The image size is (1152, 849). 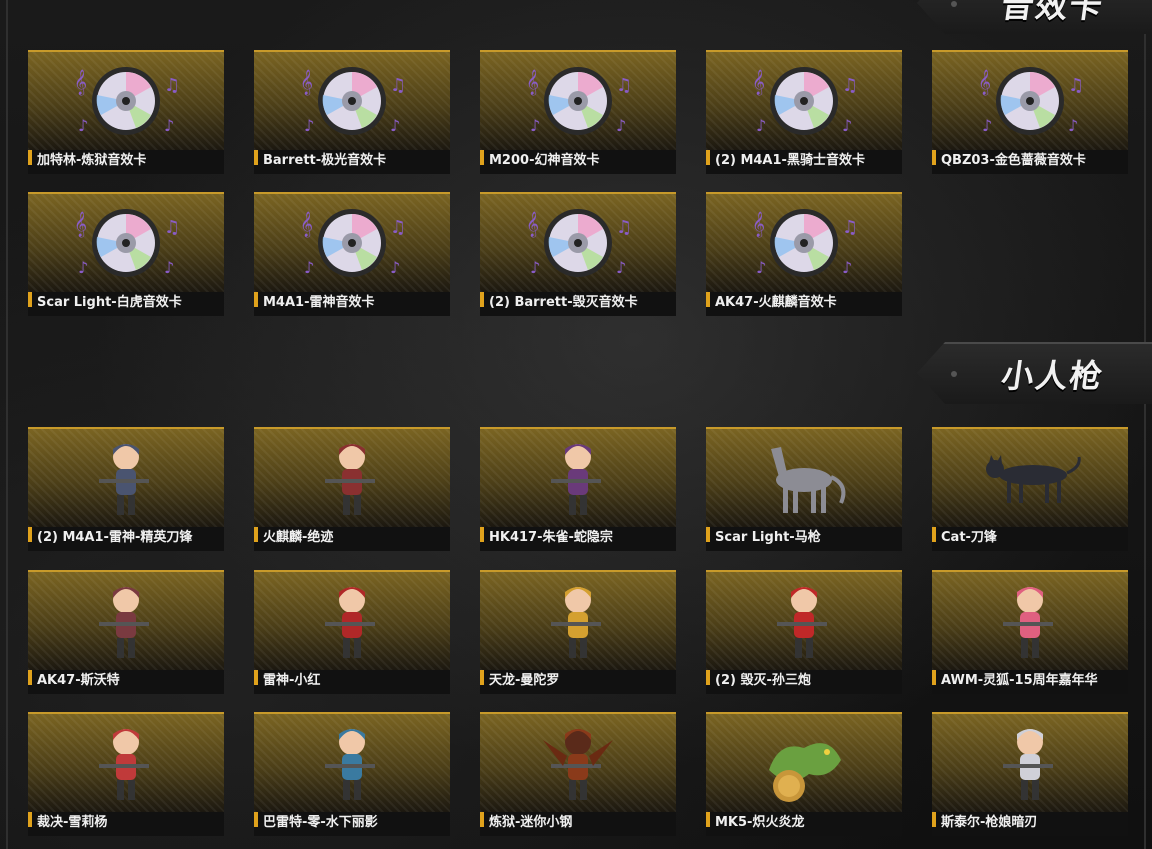 I want to click on music-card: 𝄞 ♫ ♪ ♪ QBZ03-金色蔷薇音效卡, so click(x=1030, y=112).